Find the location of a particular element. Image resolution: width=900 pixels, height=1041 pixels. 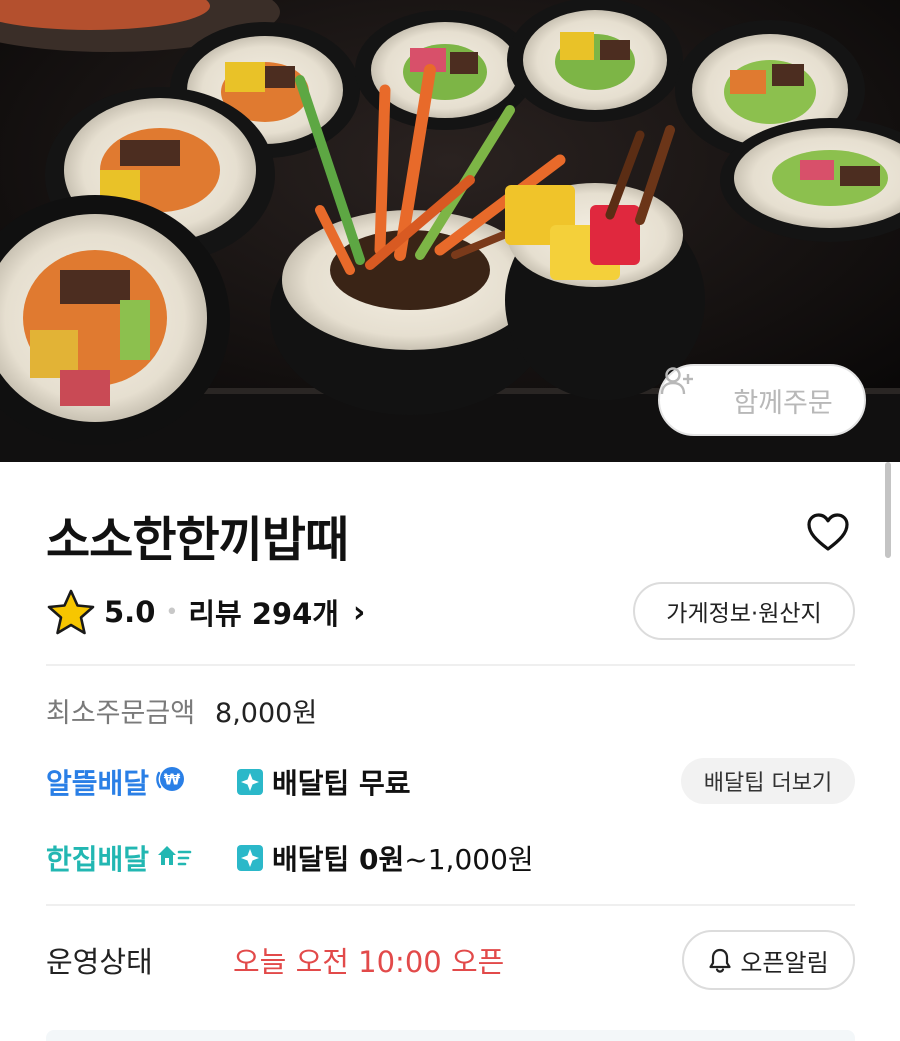

speed-house-icon is located at coordinates (174, 858).